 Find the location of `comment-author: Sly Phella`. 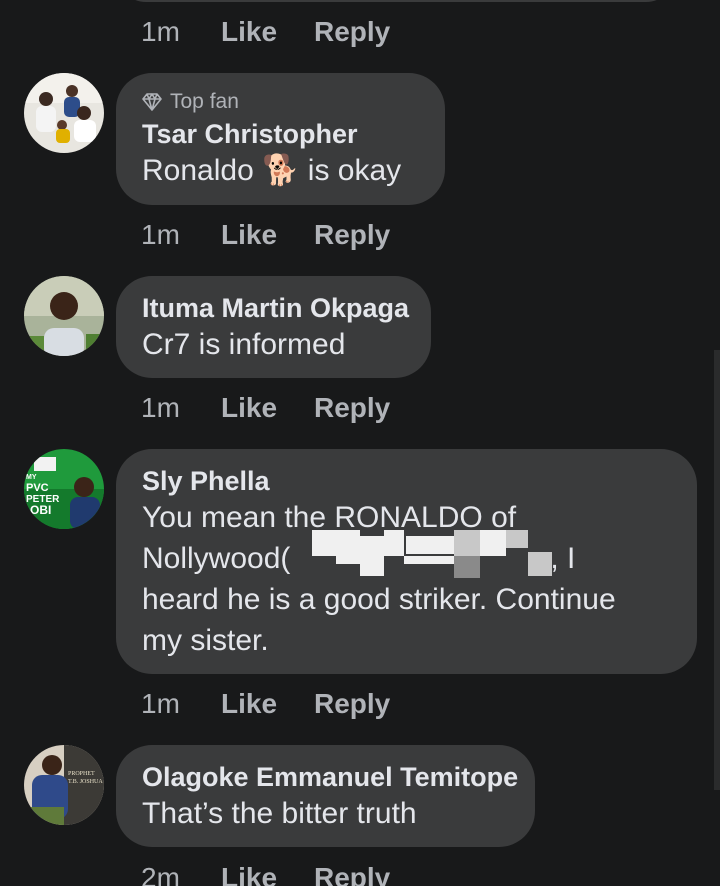

comment-author: Sly Phella is located at coordinates (406, 481).